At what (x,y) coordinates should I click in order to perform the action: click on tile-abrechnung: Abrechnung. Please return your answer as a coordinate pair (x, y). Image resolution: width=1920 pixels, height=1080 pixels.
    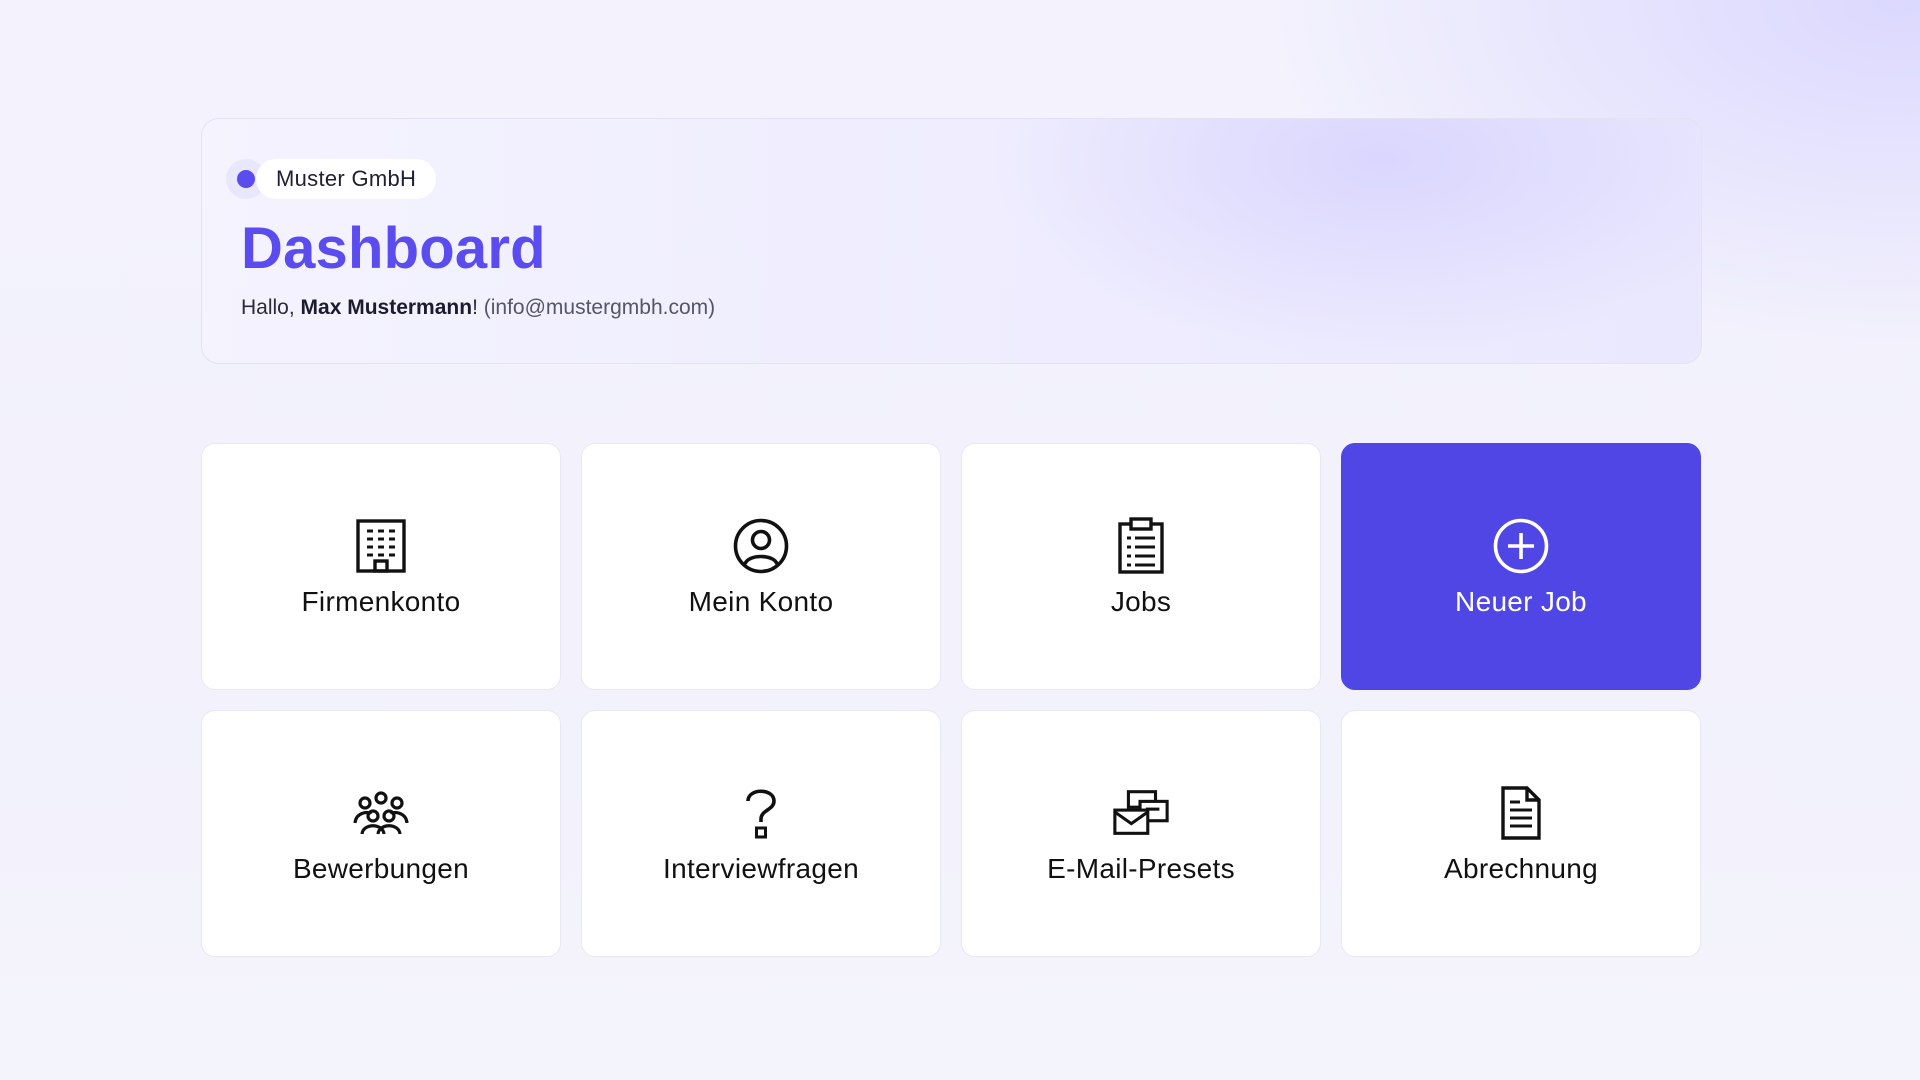
    Looking at the image, I should click on (1521, 833).